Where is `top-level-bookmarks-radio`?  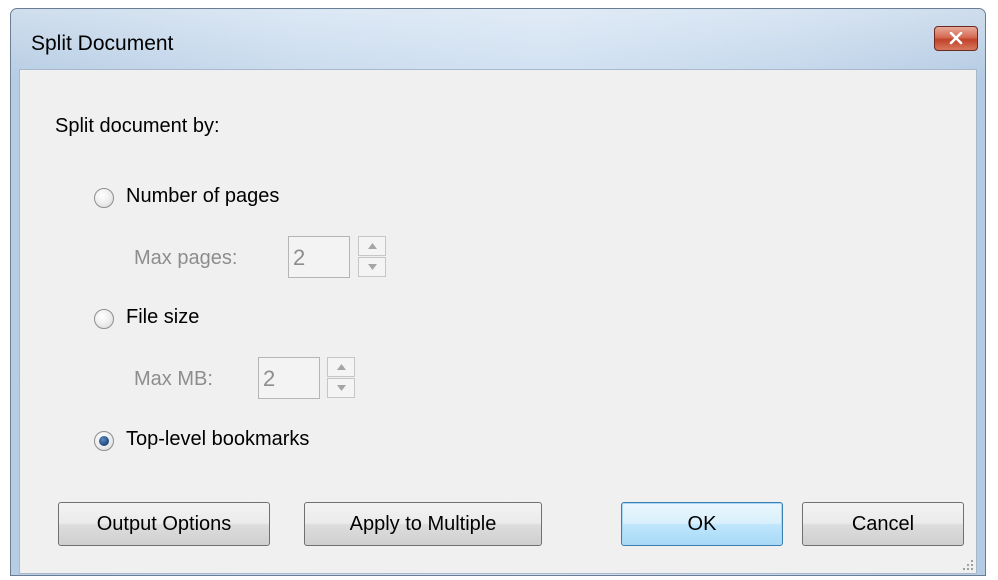
top-level-bookmarks-radio is located at coordinates (104, 441).